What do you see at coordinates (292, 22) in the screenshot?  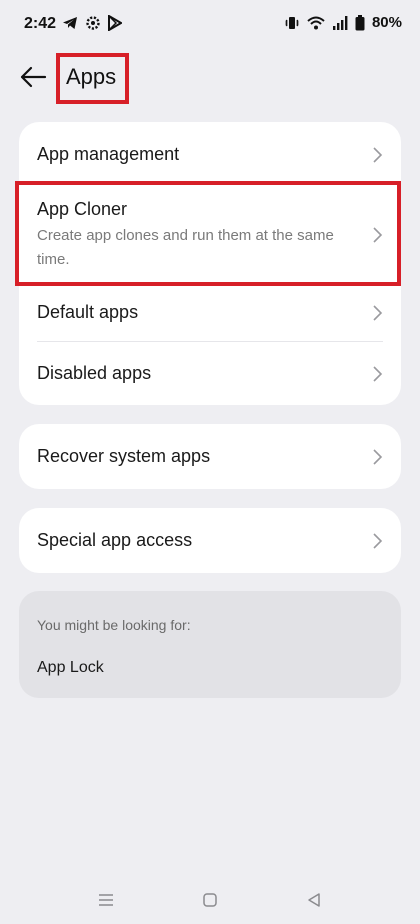 I see `vibrate-icon` at bounding box center [292, 22].